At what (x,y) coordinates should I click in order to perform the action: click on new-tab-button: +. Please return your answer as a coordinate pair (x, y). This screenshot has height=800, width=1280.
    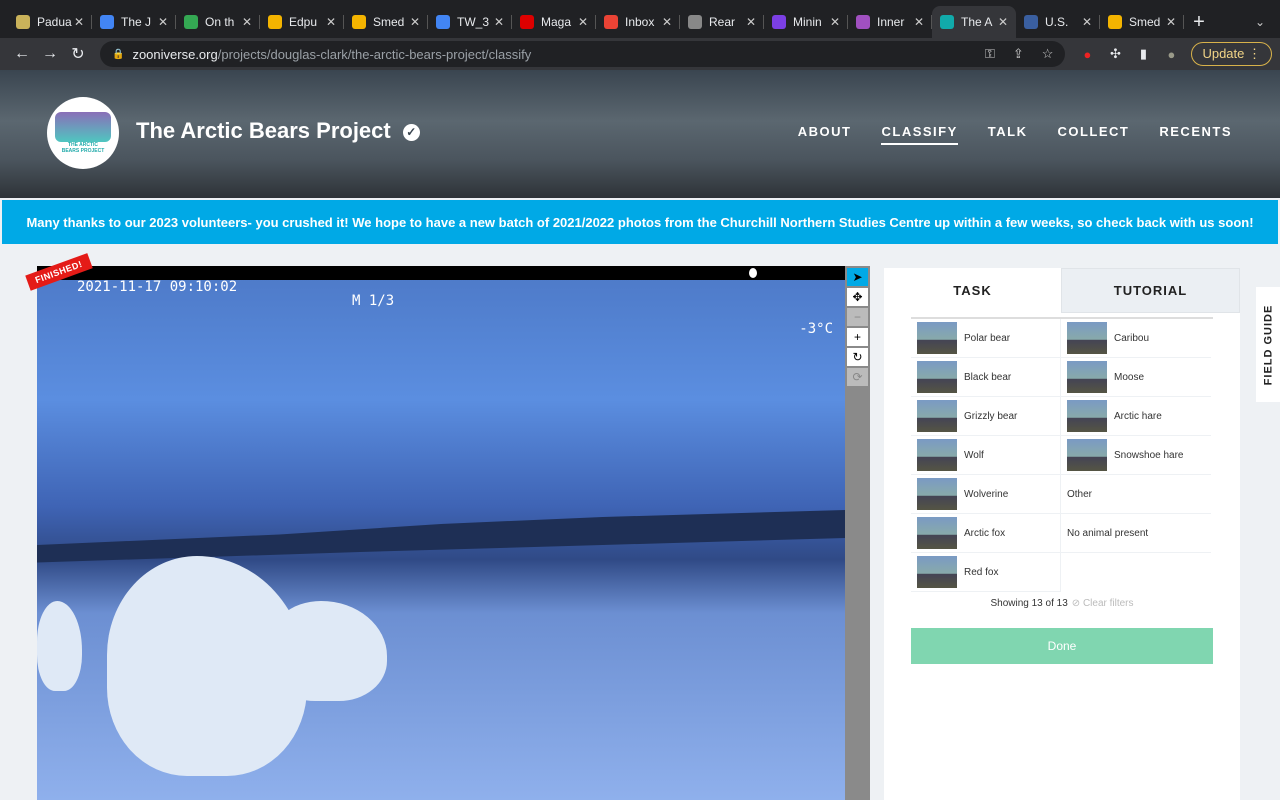
    Looking at the image, I should click on (1199, 22).